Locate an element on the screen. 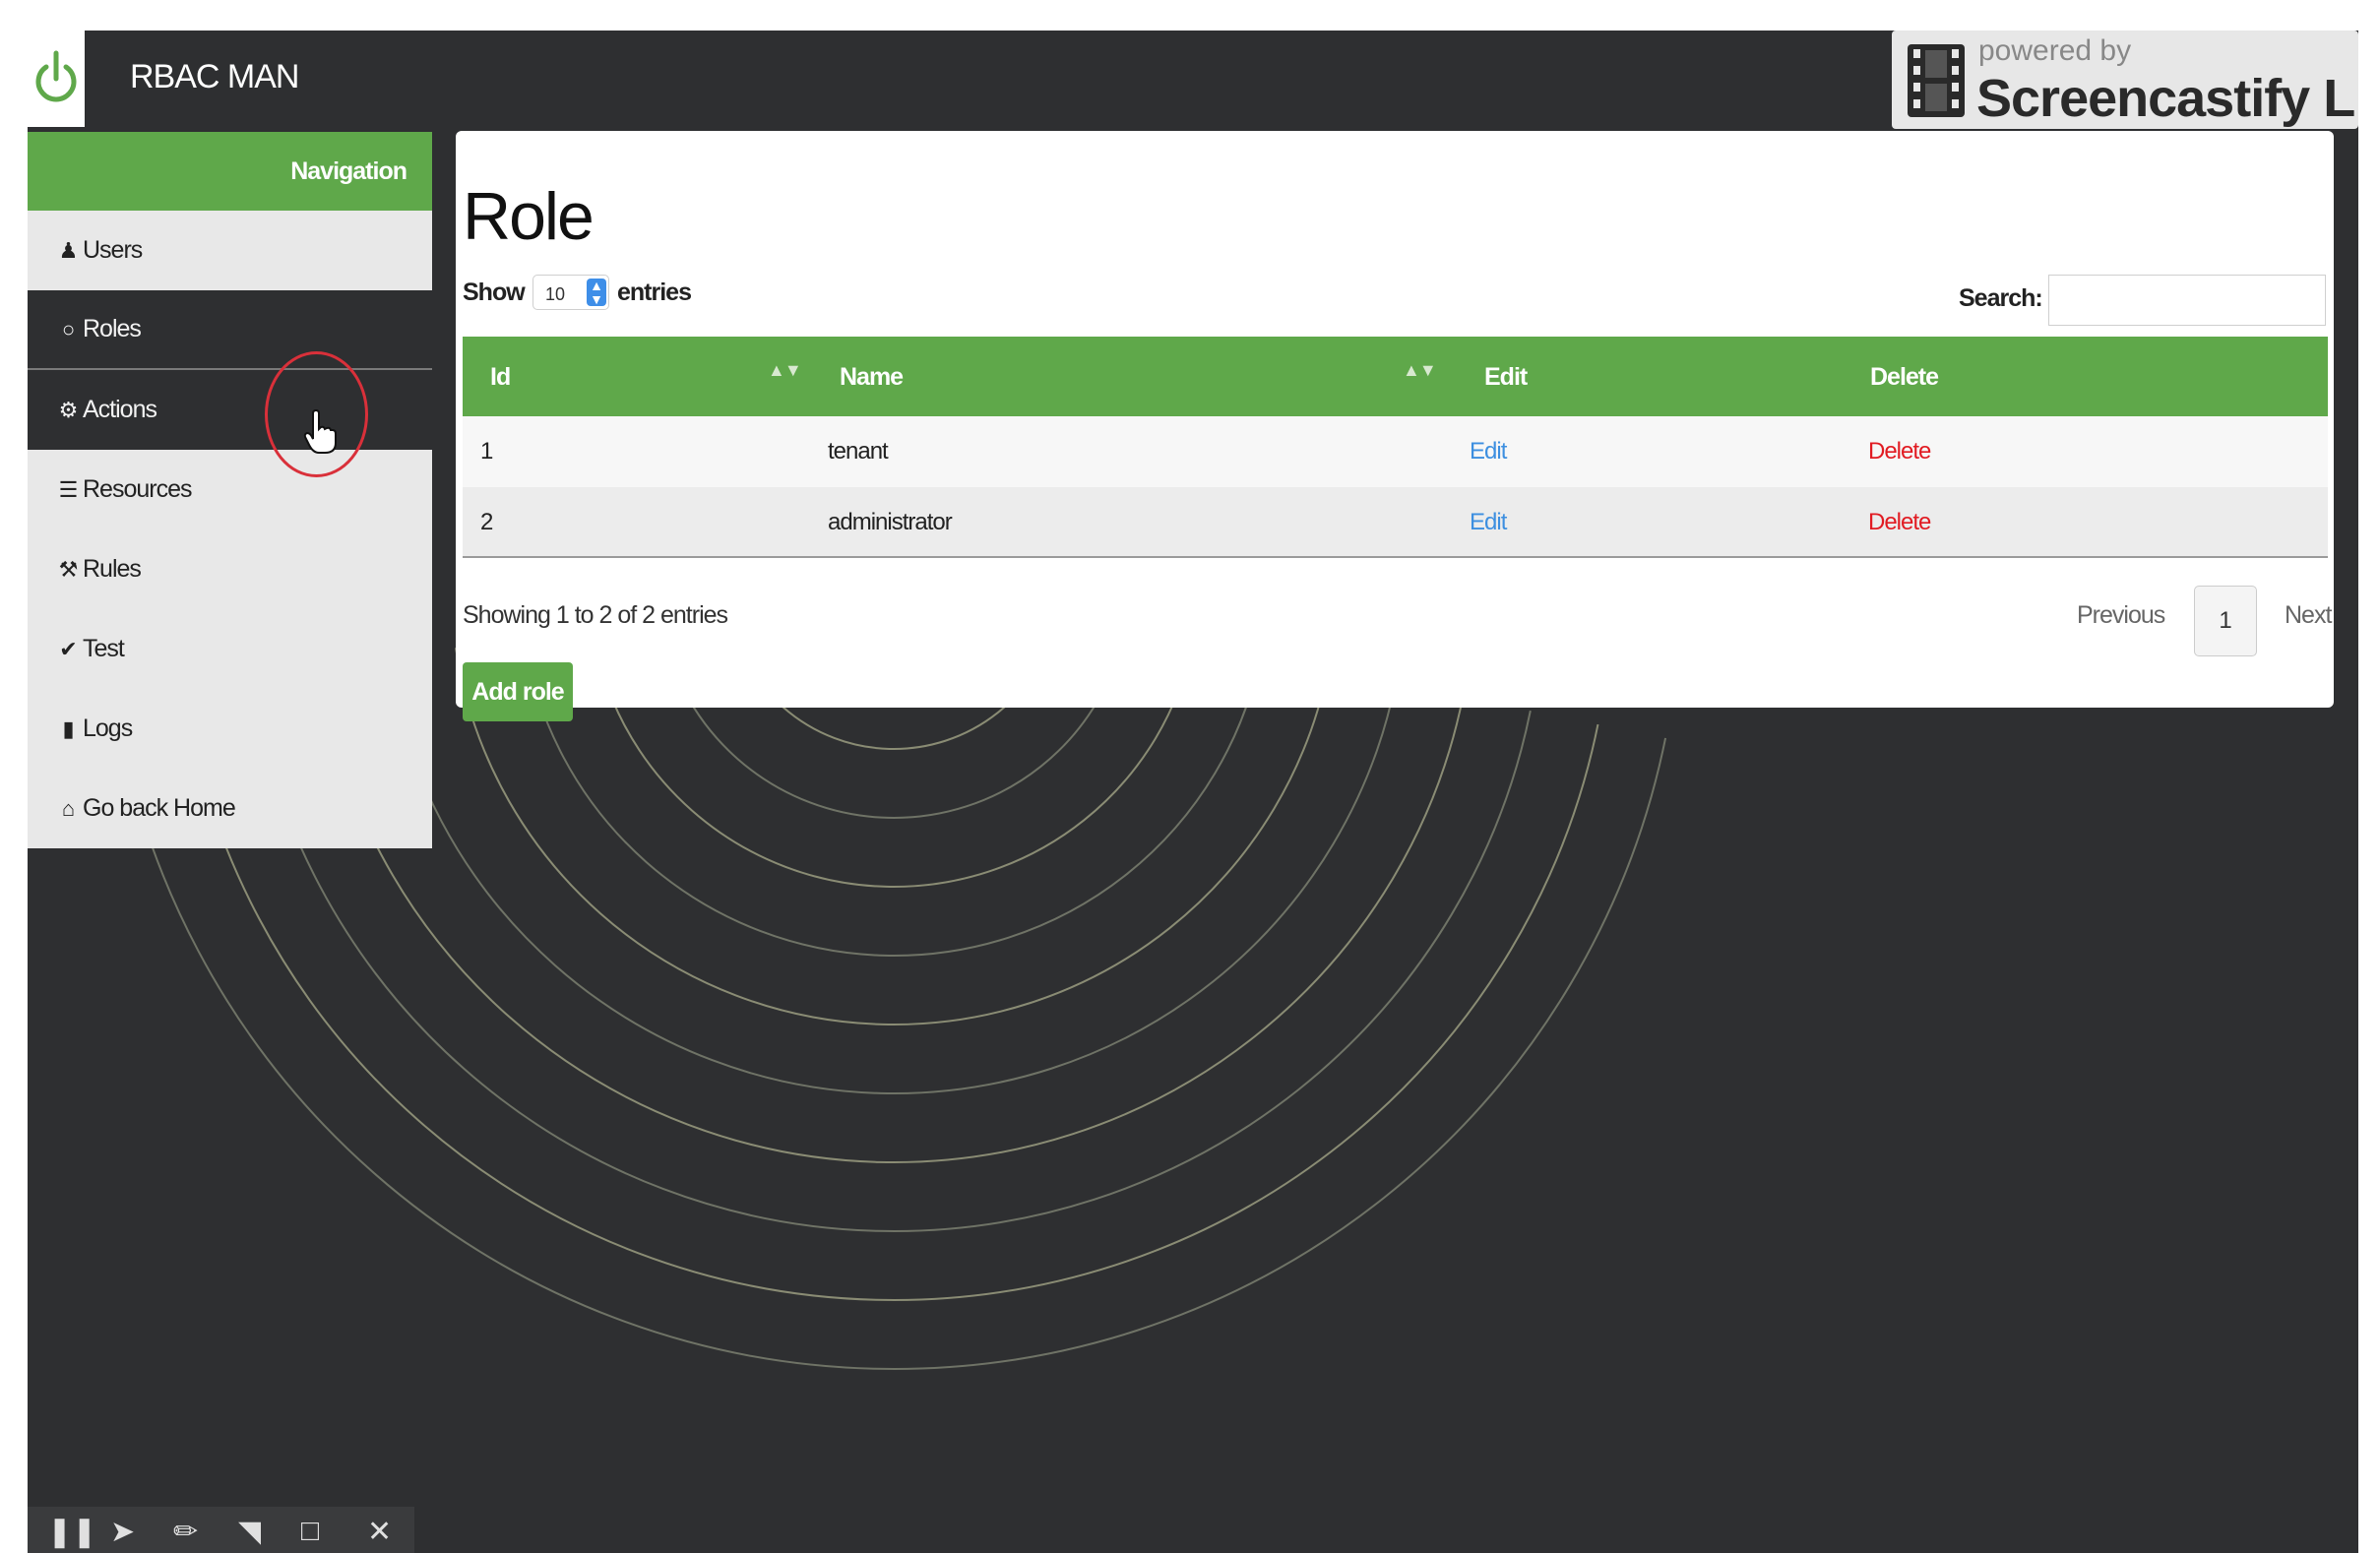  navigation-header: Navigation is located at coordinates (230, 171).